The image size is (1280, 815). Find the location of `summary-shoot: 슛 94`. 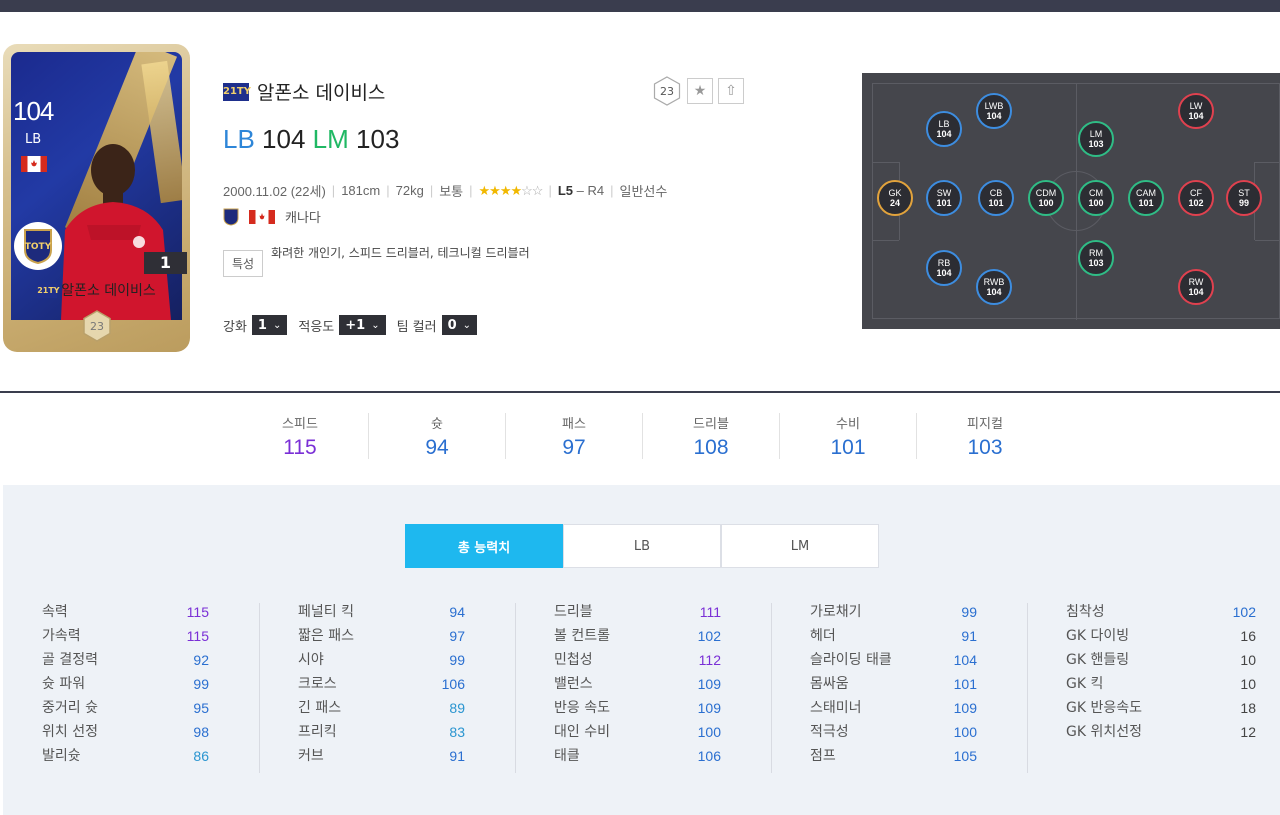

summary-shoot: 슛 94 is located at coordinates (437, 438).